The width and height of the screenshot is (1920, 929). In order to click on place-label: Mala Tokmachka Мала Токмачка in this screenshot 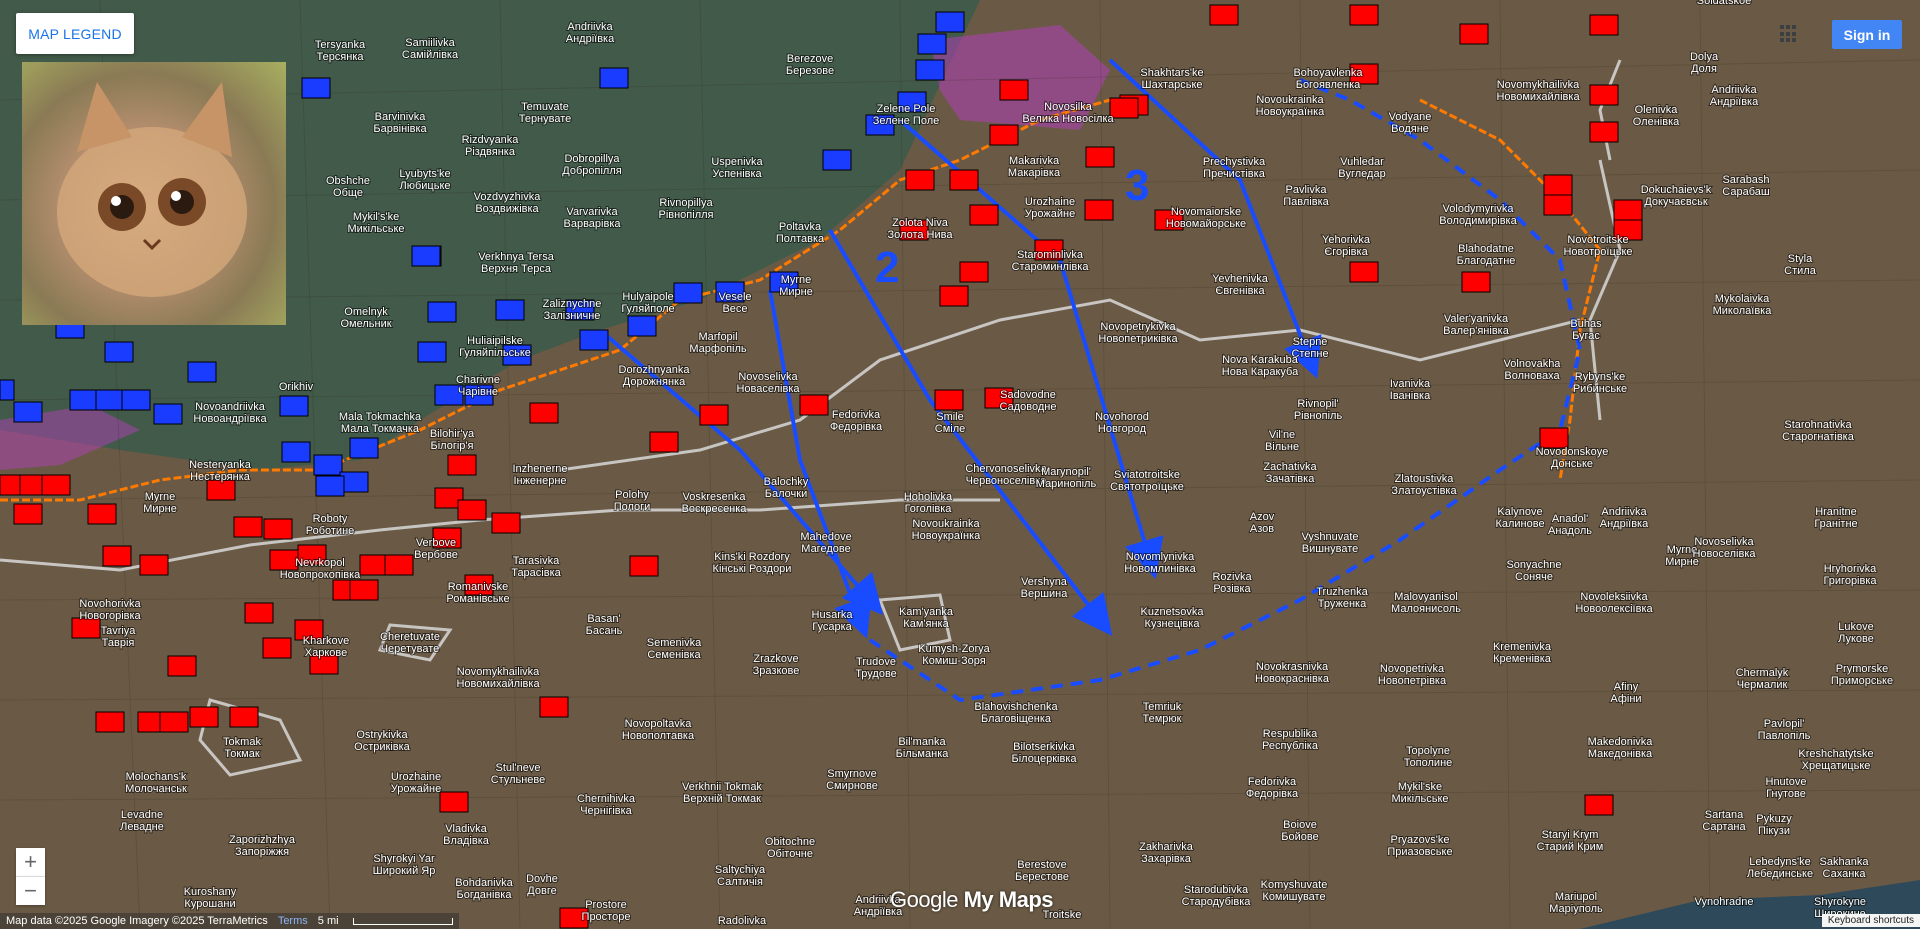, I will do `click(380, 423)`.